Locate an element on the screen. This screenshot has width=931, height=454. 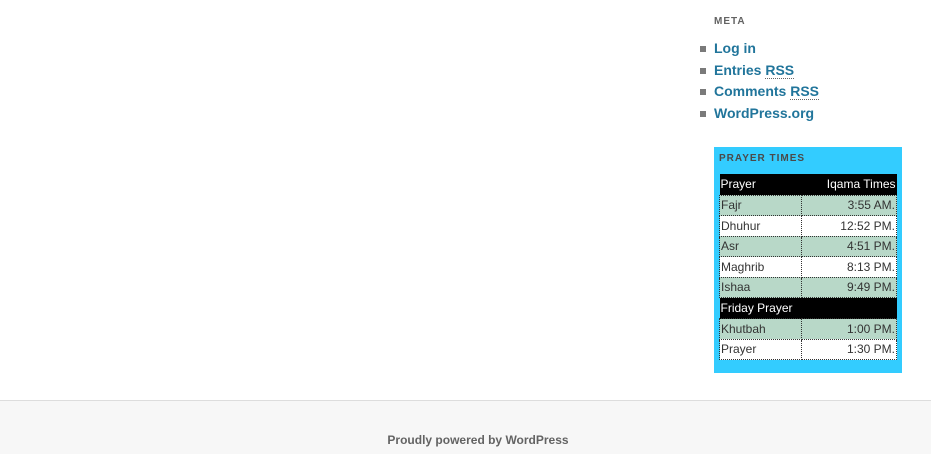
comments-rss-label: Comments is located at coordinates (752, 91).